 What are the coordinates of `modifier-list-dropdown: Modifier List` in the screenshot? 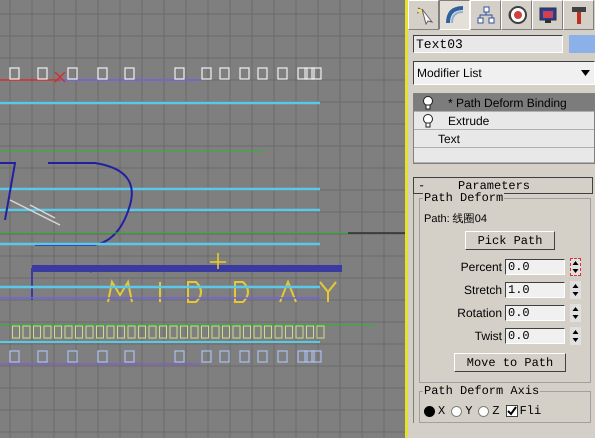 It's located at (504, 73).